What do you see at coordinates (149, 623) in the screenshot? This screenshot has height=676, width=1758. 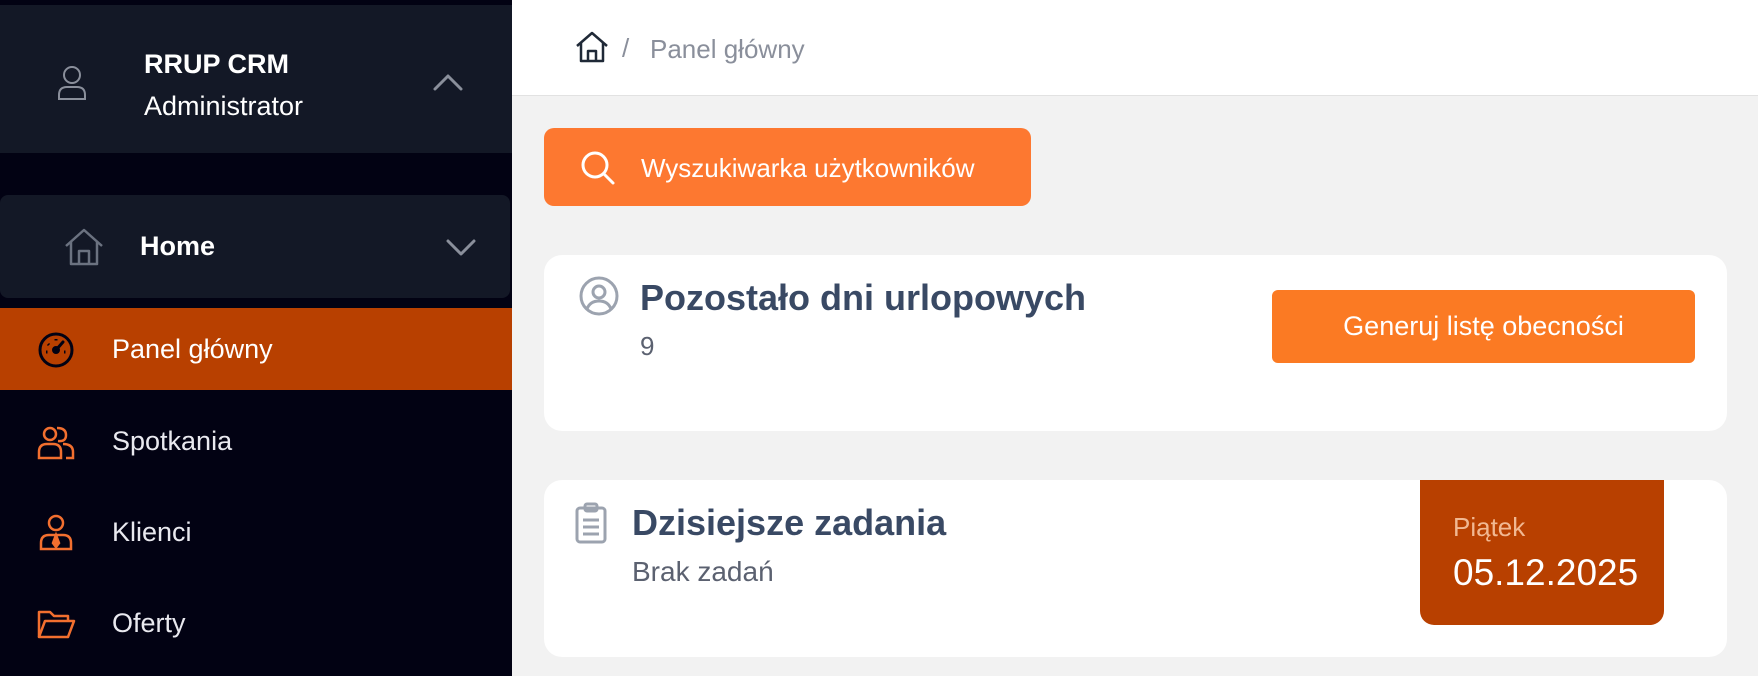 I see `sidebar-item-label: Oferty` at bounding box center [149, 623].